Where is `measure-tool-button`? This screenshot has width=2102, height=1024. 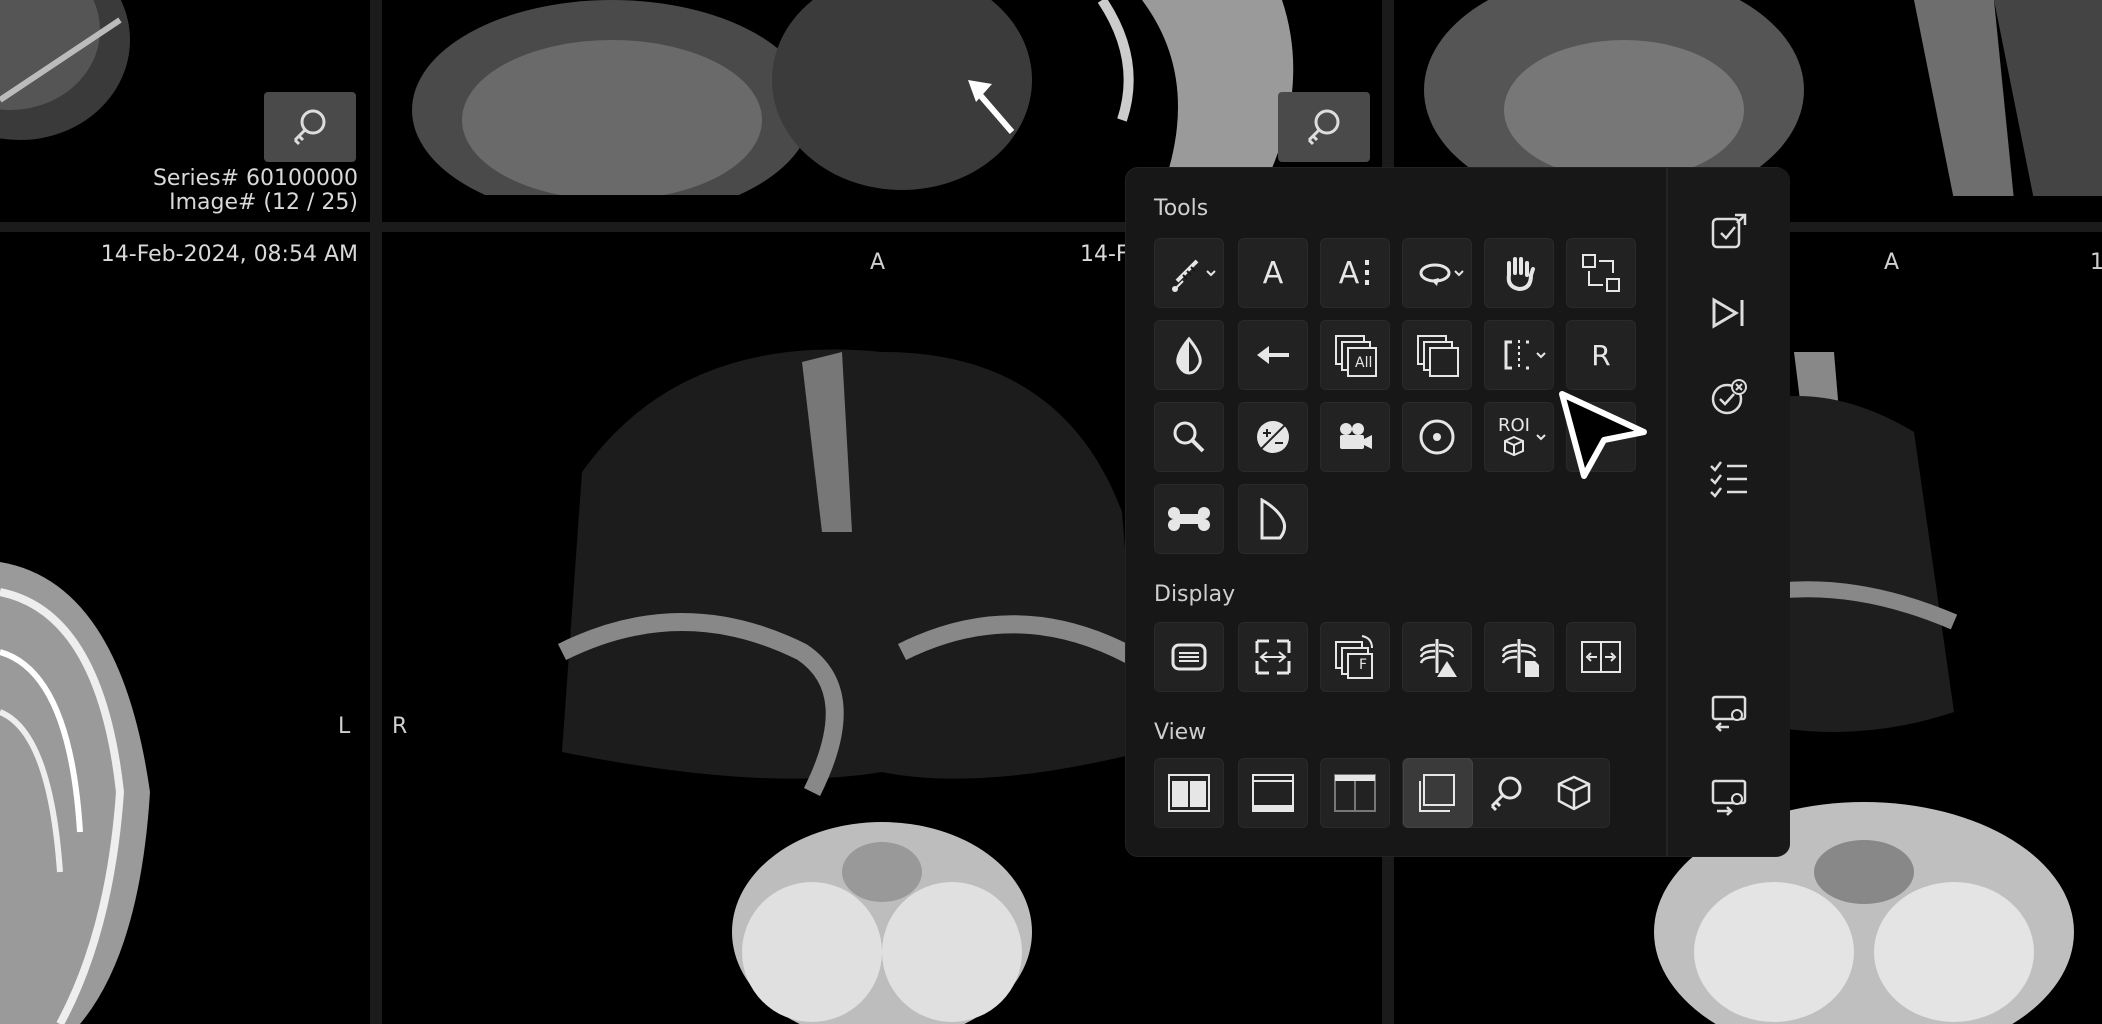
measure-tool-button is located at coordinates (1189, 273).